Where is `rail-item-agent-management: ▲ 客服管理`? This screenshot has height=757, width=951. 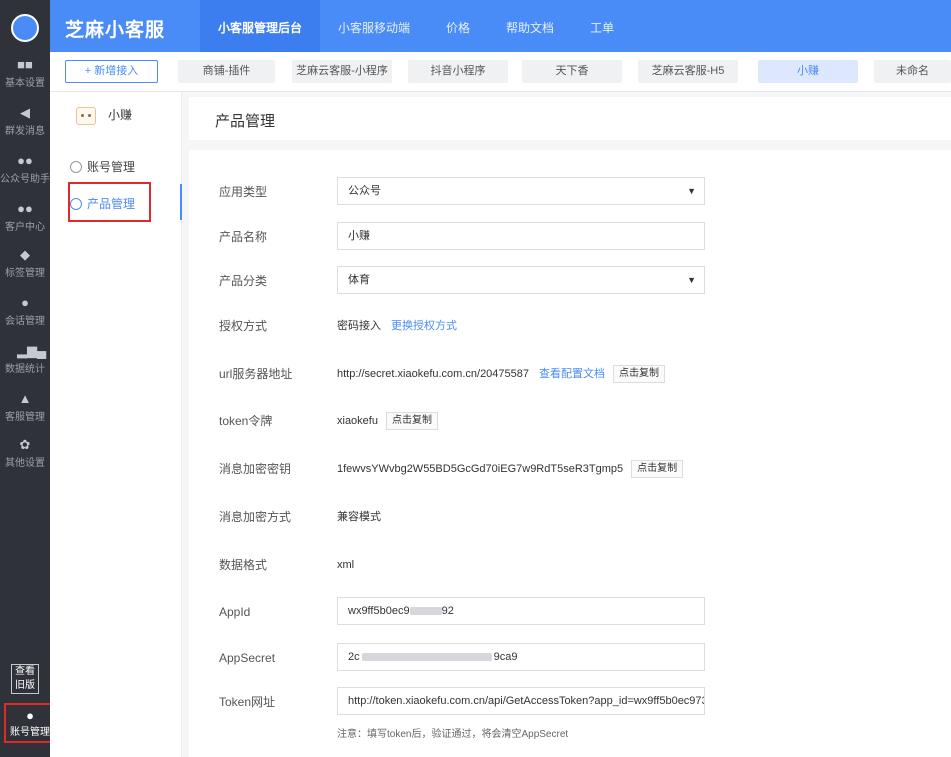
rail-item-agent-management: ▲ 客服管理 is located at coordinates (25, 415).